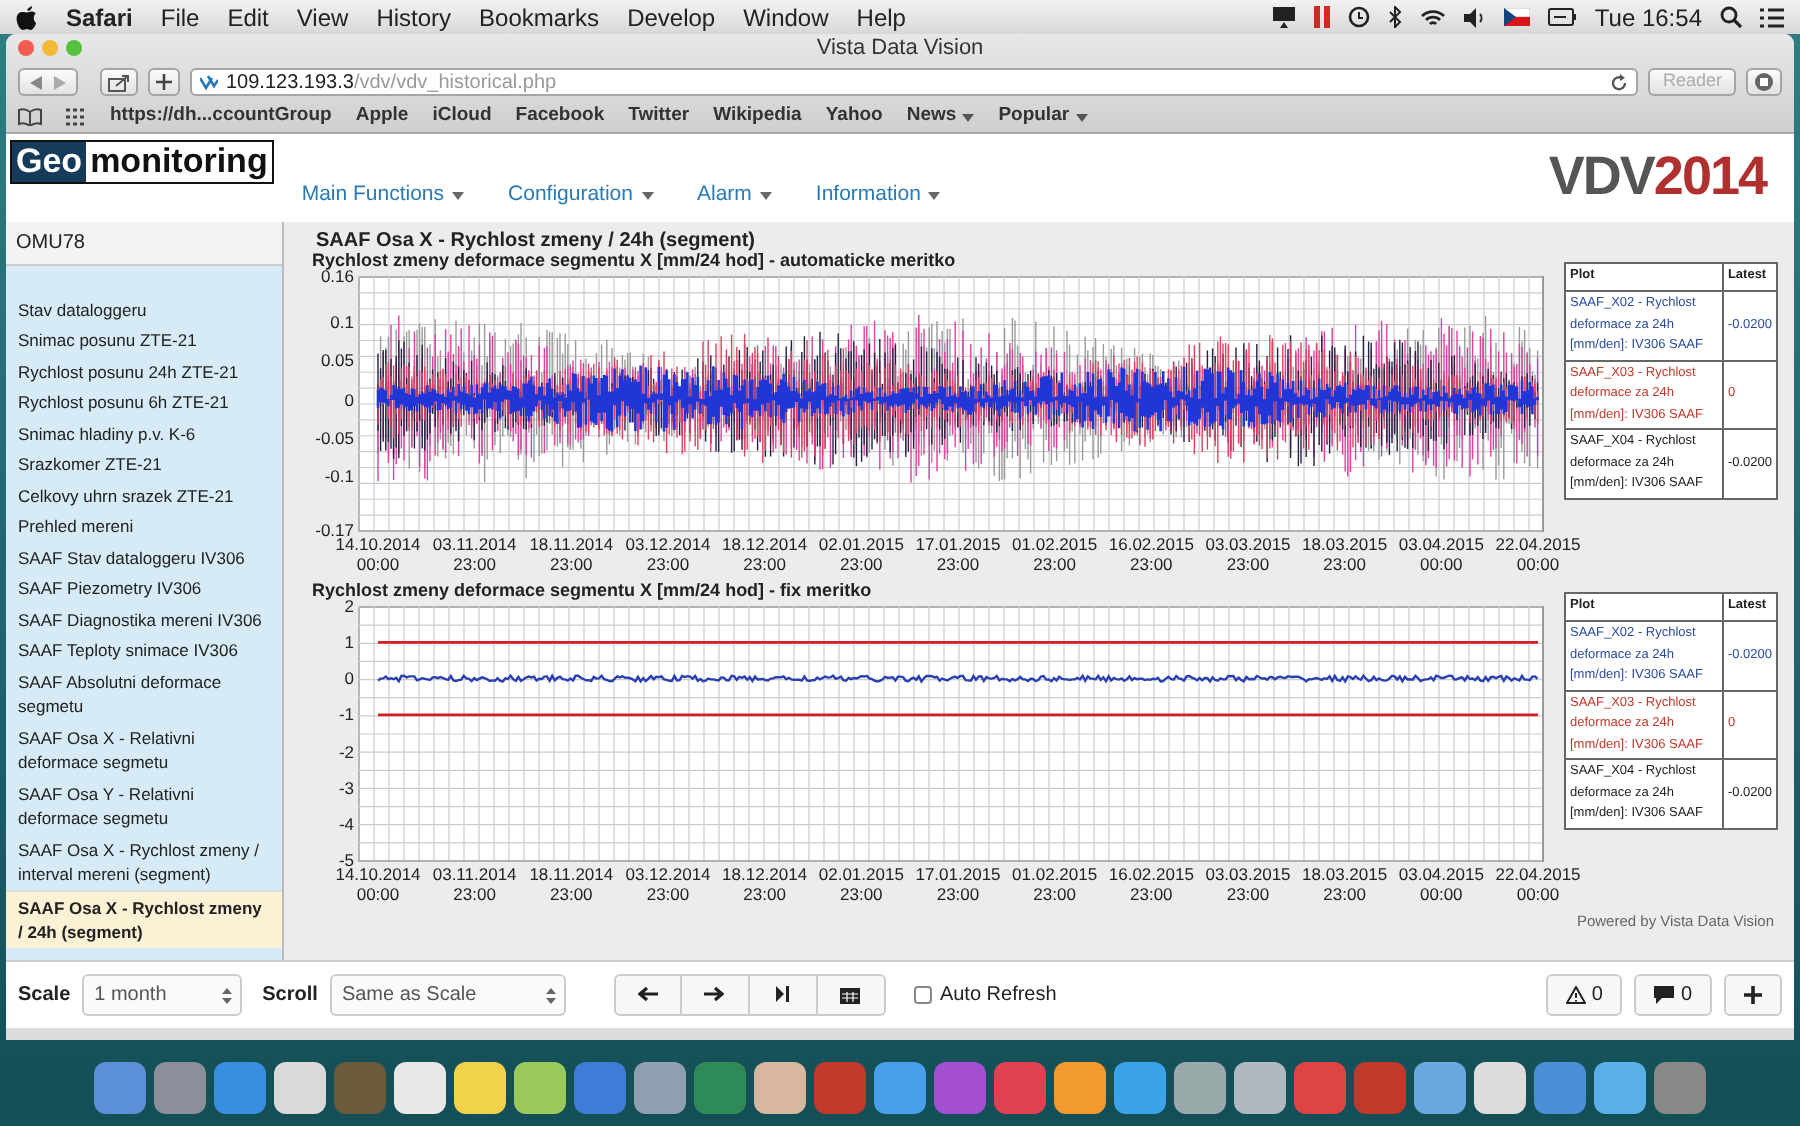  I want to click on sidebar-item: Snimac posunu ZTE-21, so click(144, 340).